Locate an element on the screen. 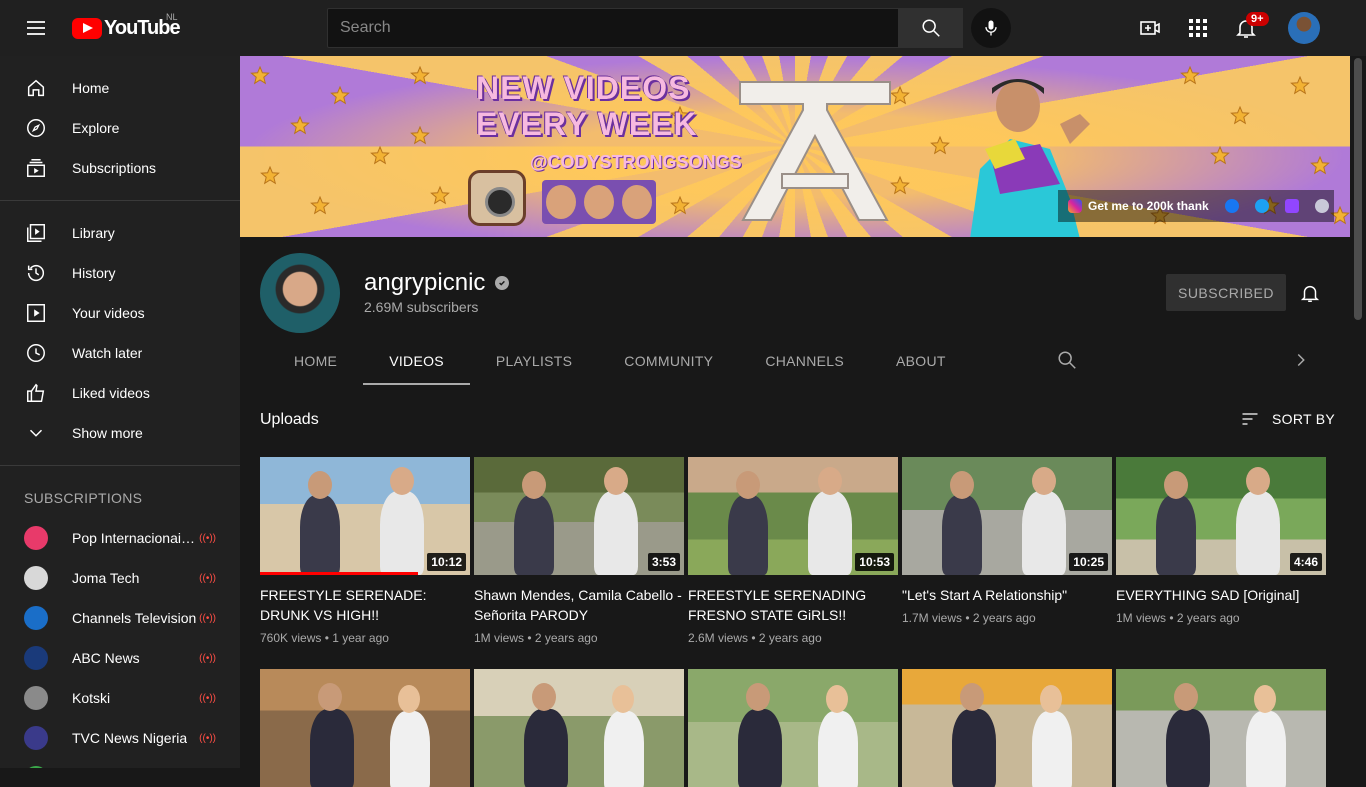  instagram-icon is located at coordinates (1075, 206).